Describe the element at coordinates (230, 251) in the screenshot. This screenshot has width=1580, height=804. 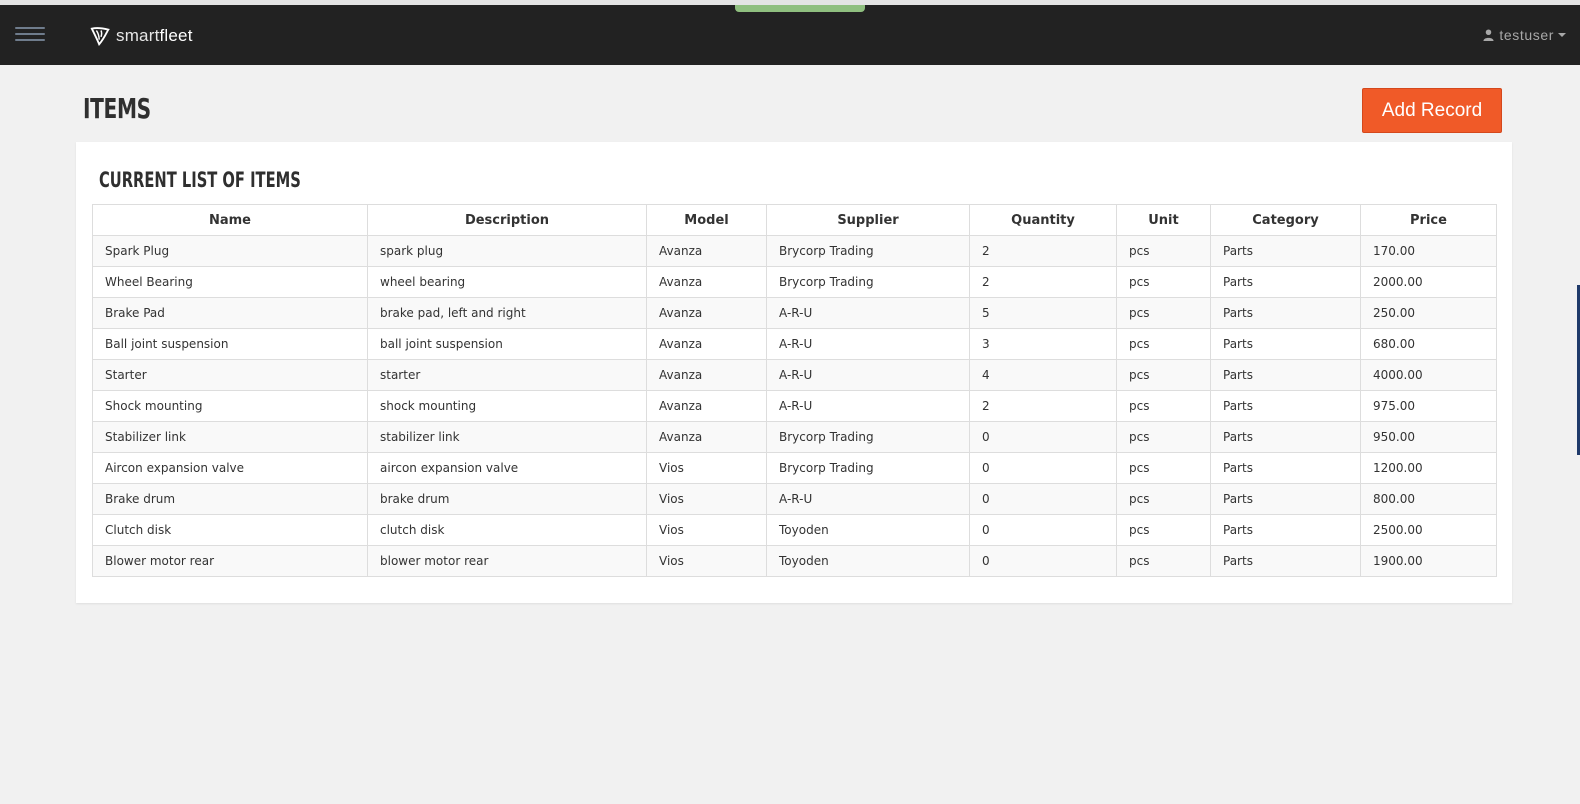
I see `cell-name: Spark Plug` at that location.